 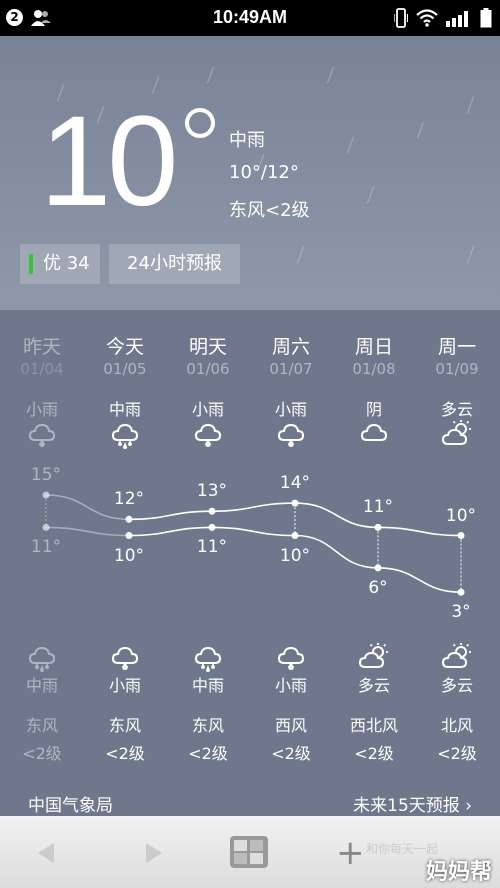 I want to click on temperature-chart, so click(x=253, y=543).